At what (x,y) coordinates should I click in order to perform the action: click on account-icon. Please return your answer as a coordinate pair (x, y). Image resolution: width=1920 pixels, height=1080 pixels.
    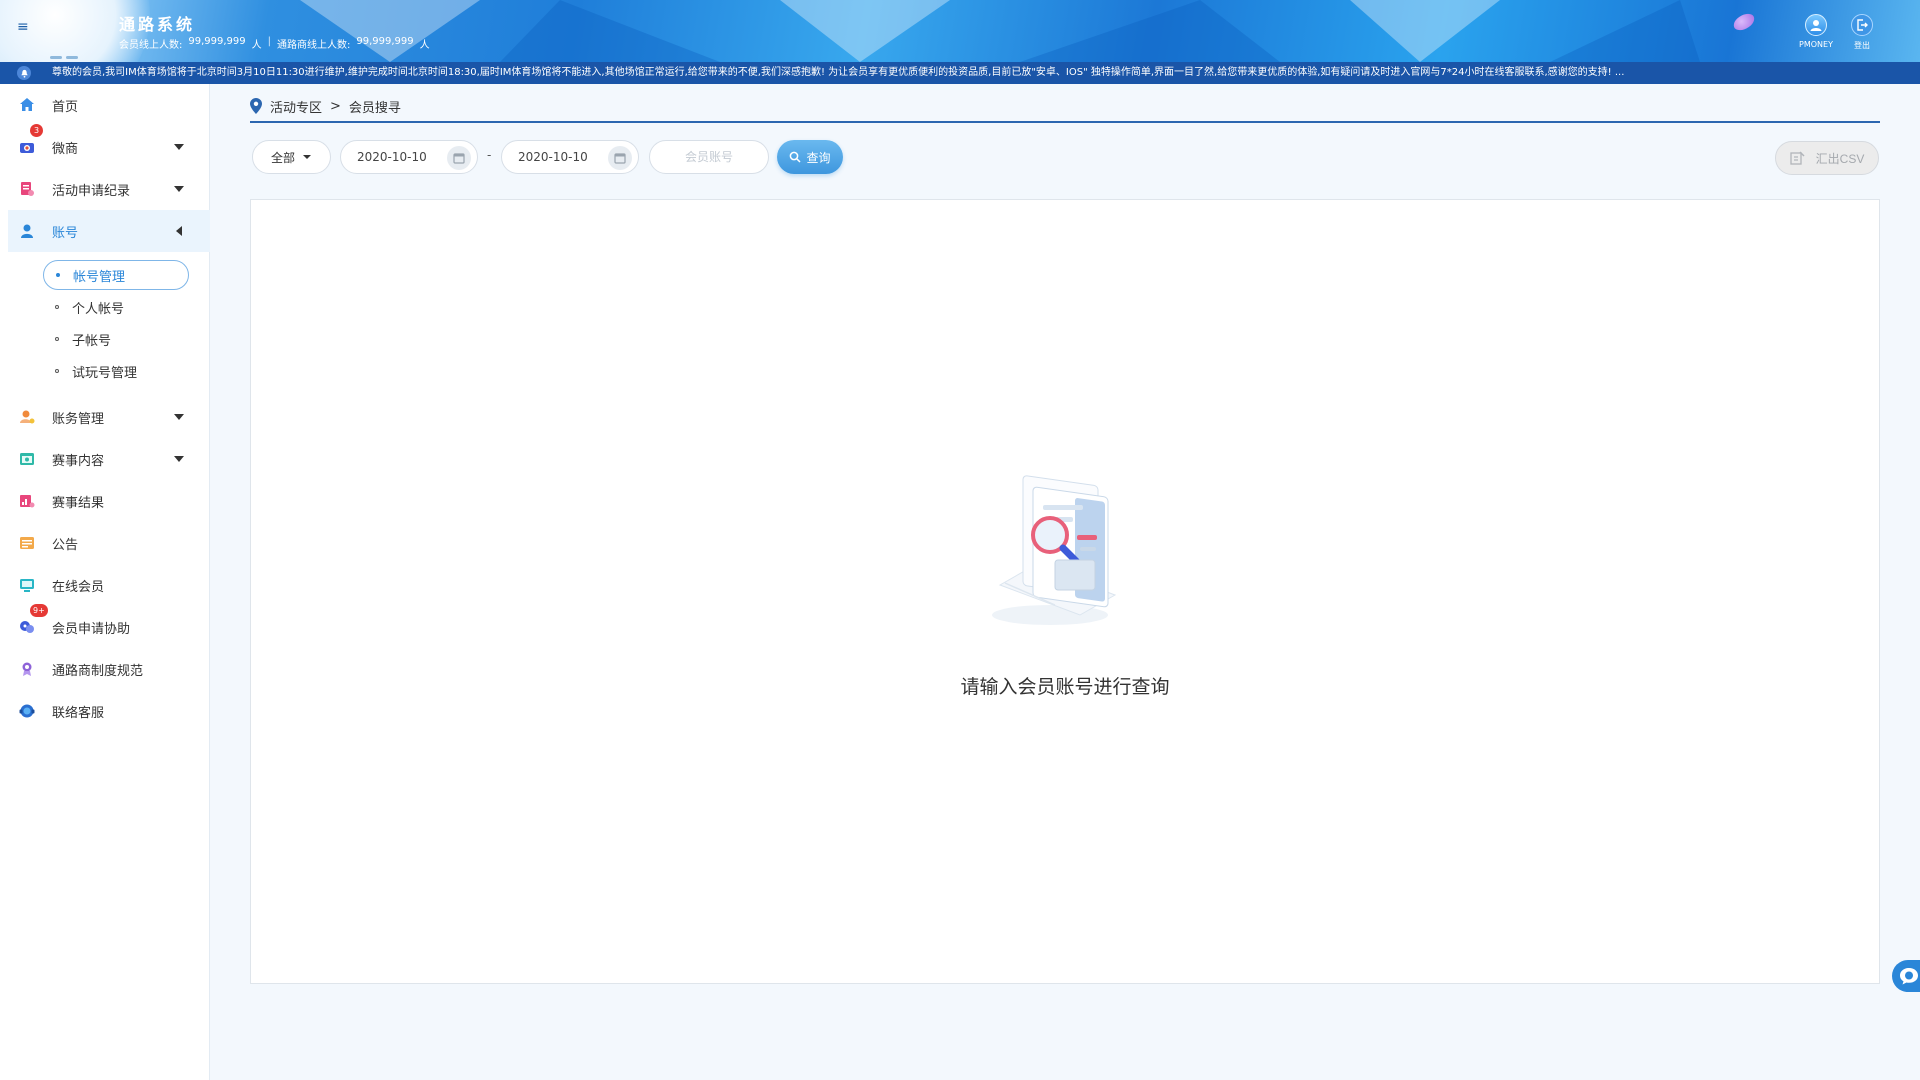
    Looking at the image, I should click on (27, 231).